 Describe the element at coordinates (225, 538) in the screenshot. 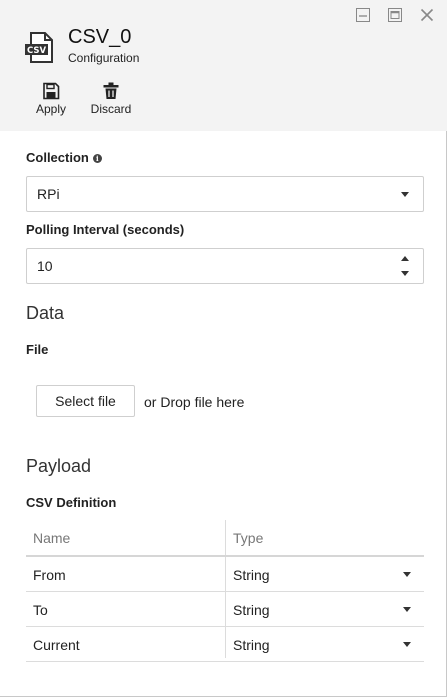

I see `table-header: Name Type` at that location.